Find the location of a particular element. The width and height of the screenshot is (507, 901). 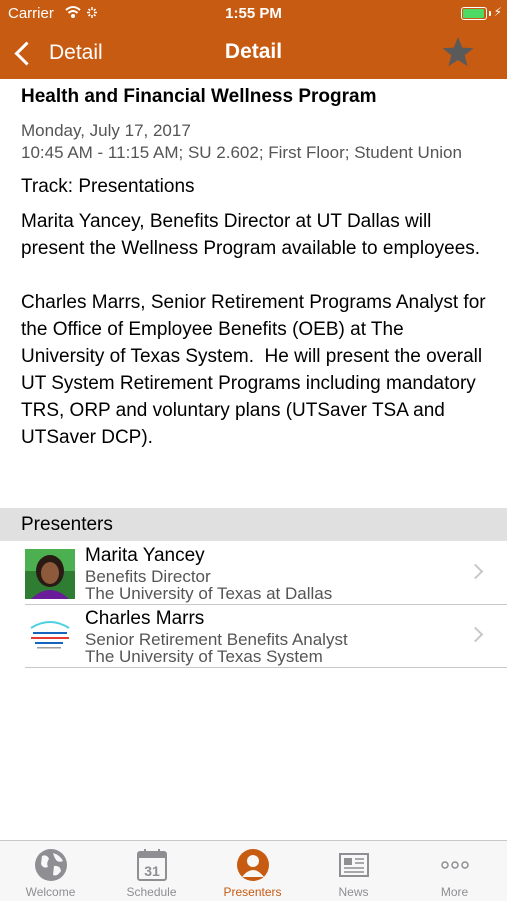

charging-icon: ⚡ is located at coordinates (497, 12).